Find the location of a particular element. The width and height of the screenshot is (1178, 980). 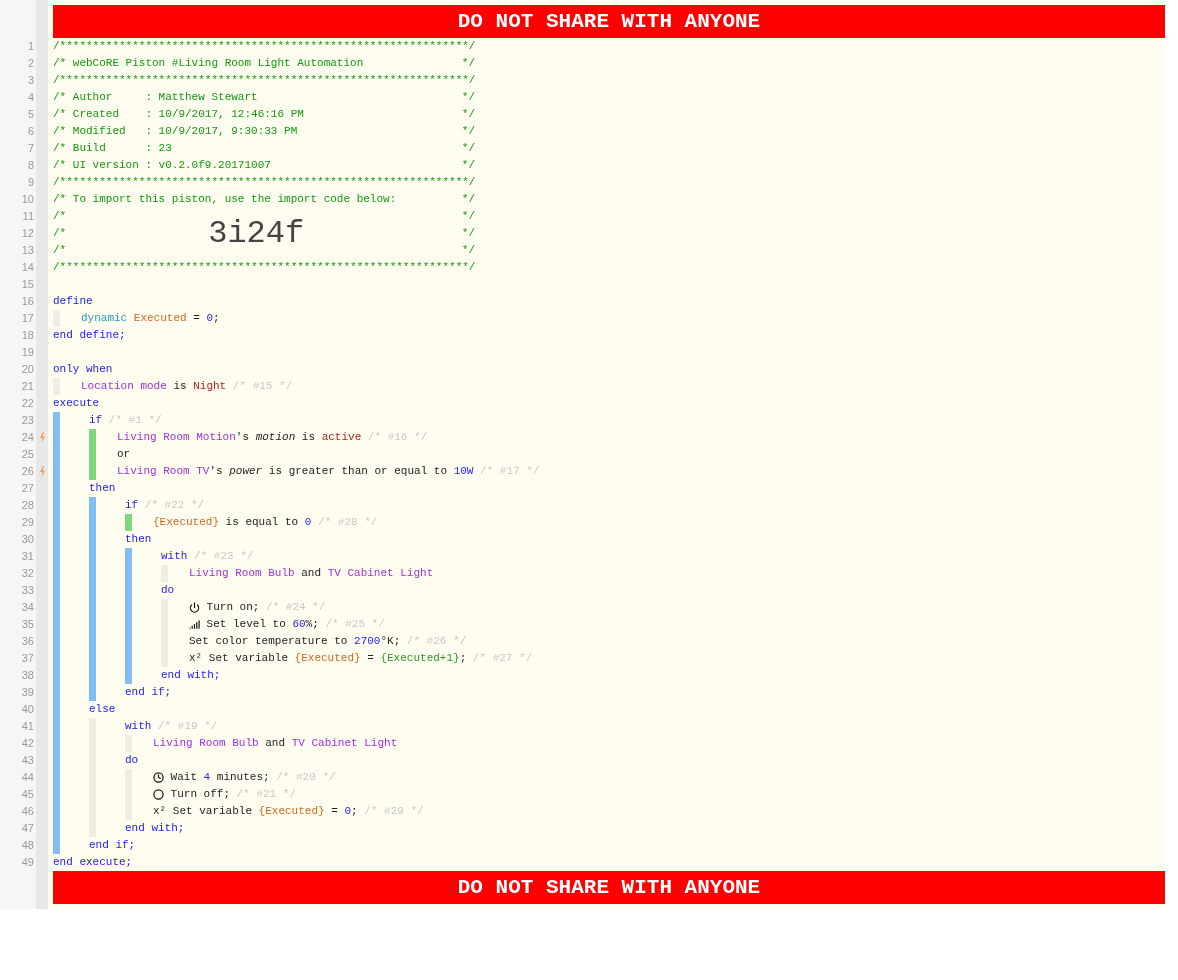

line-number: 7 is located at coordinates (18, 148).